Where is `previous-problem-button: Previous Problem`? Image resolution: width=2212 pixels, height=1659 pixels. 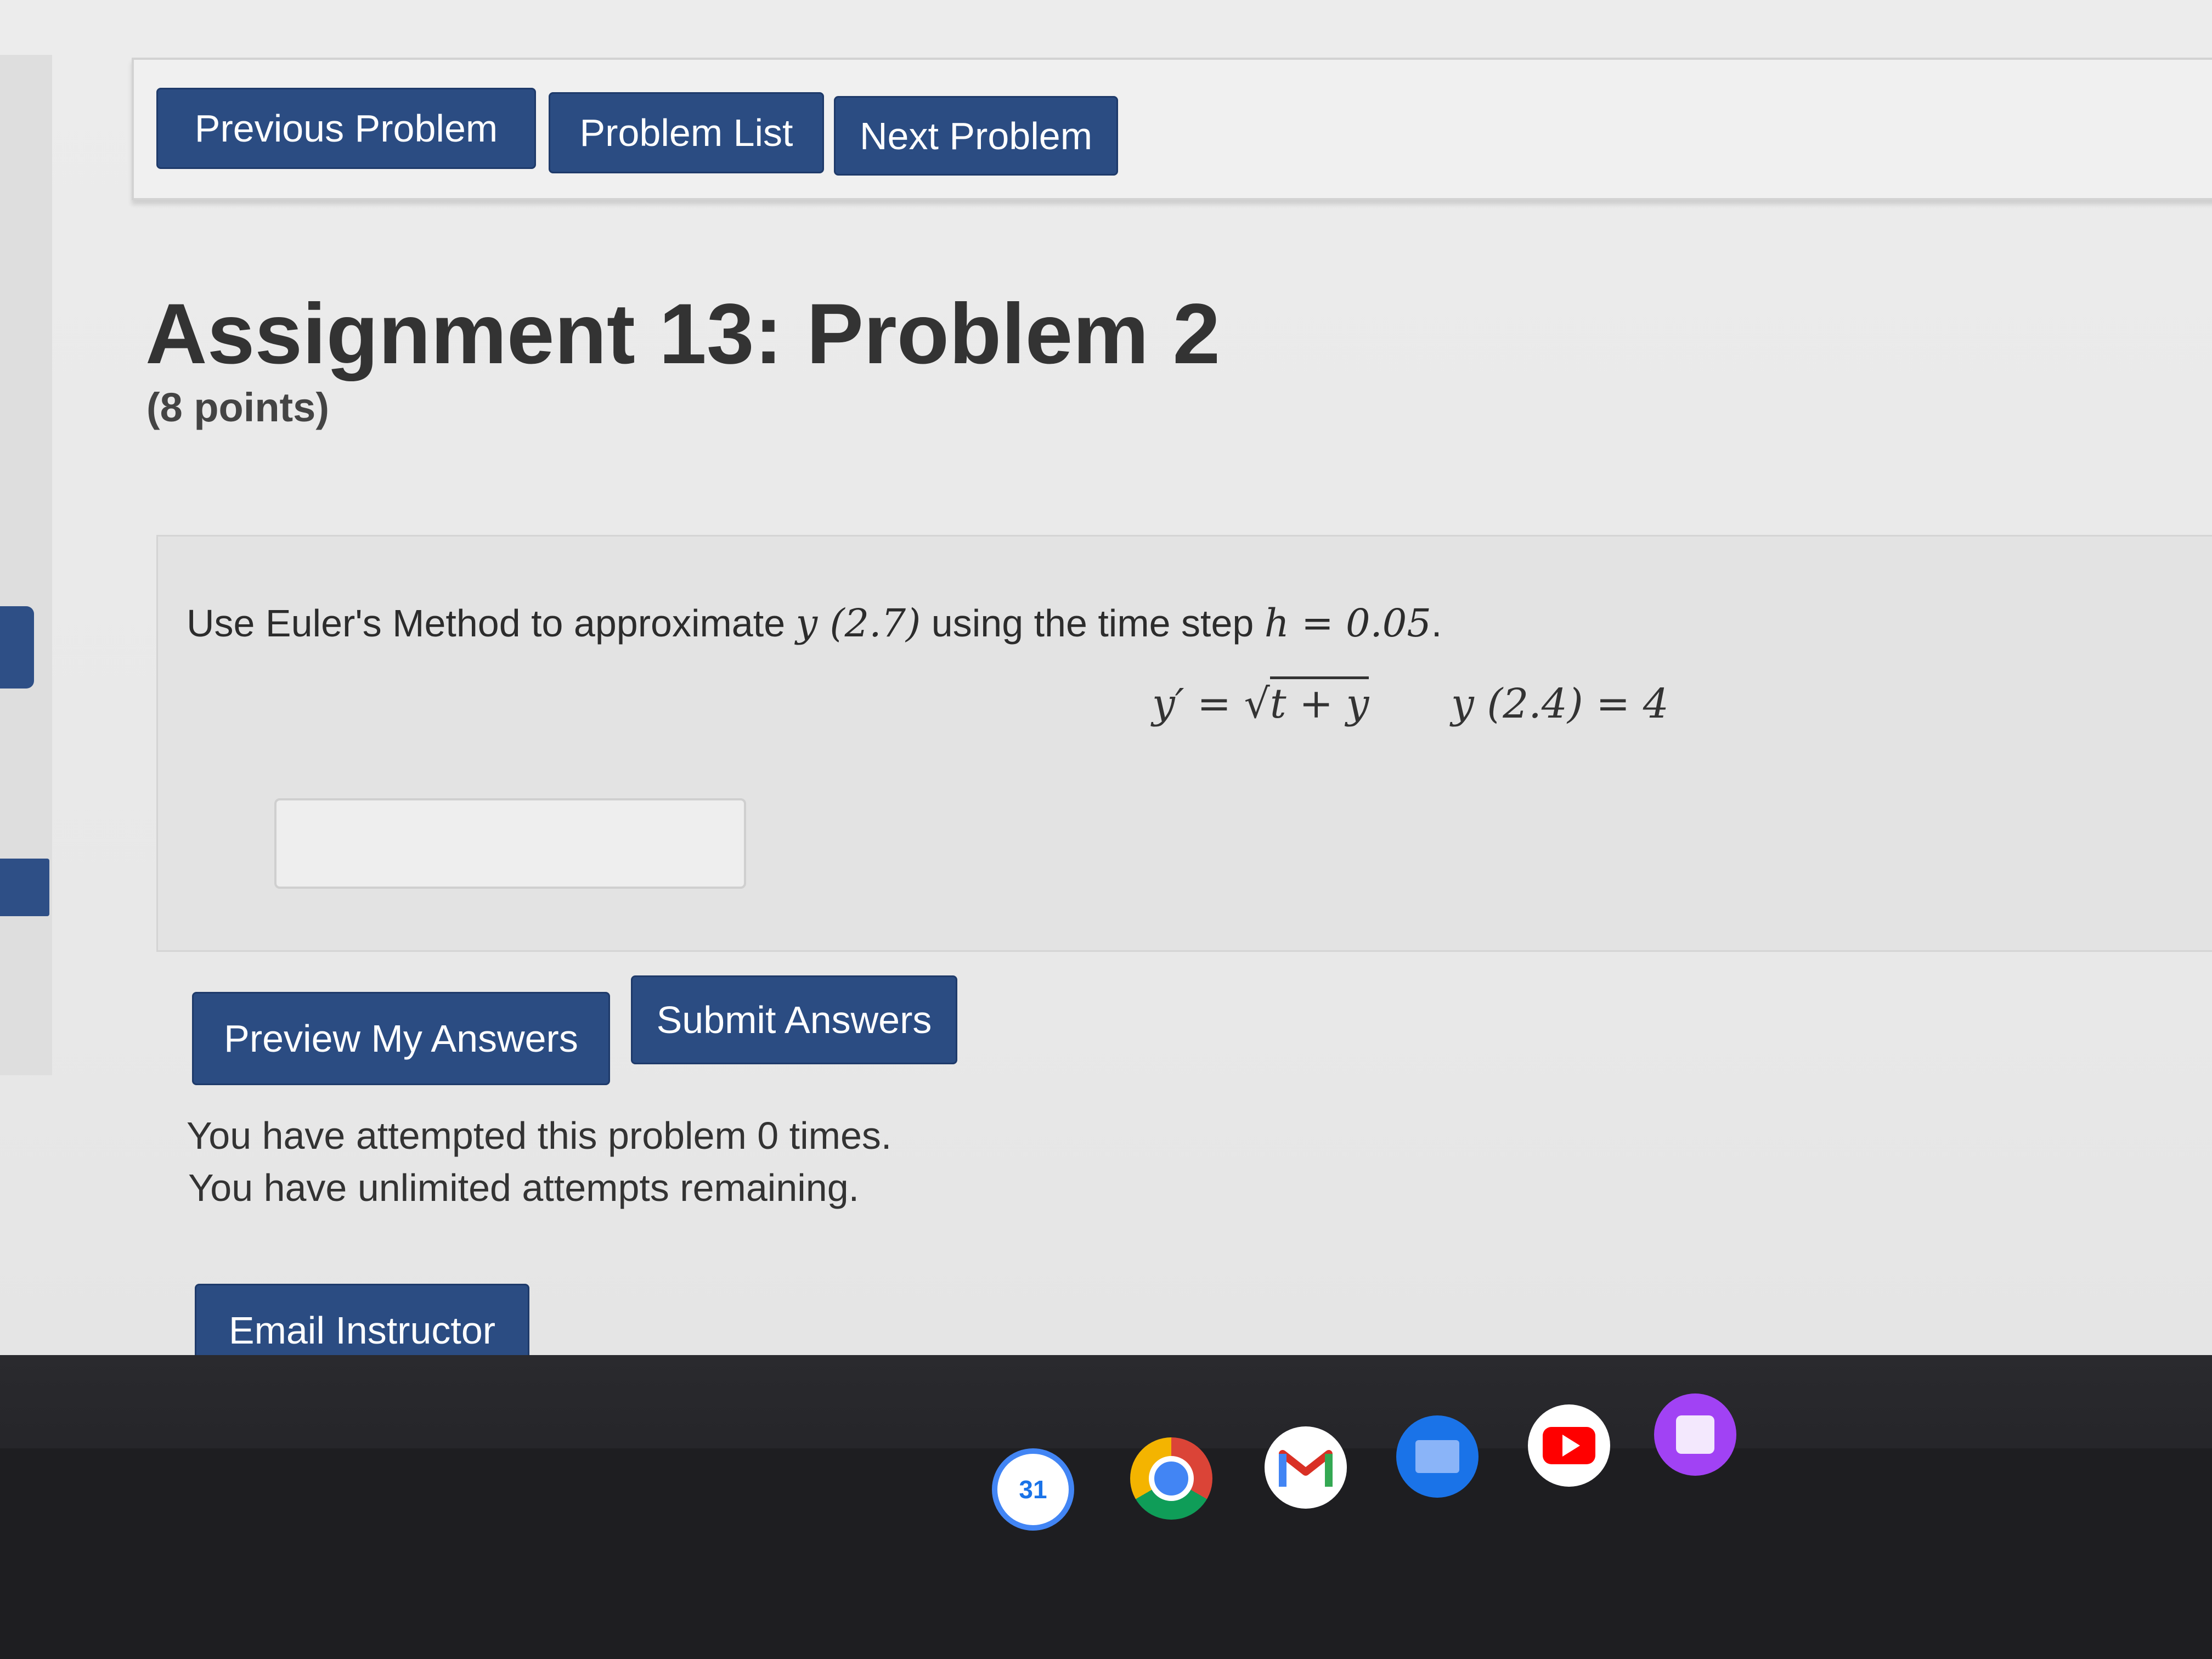 previous-problem-button: Previous Problem is located at coordinates (346, 128).